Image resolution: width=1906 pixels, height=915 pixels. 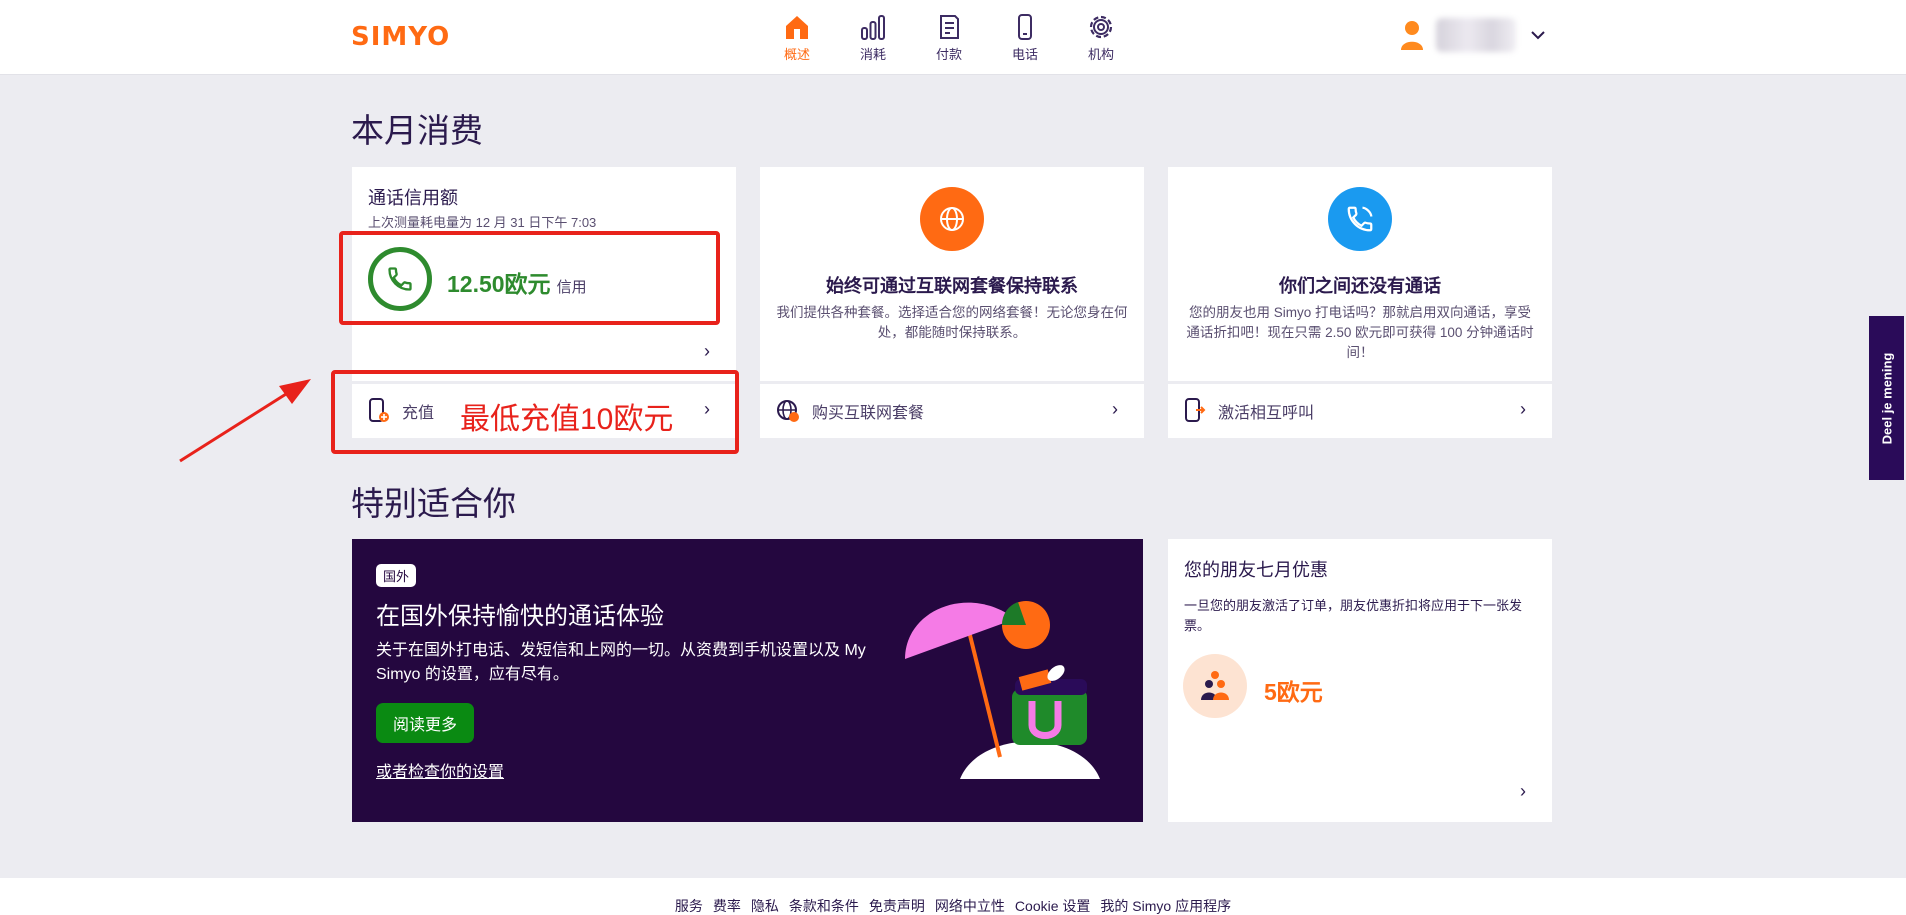 What do you see at coordinates (952, 322) in the screenshot?
I see `internet-text: 我们提供各种套餐。选择适合您的网络套餐！无论您身在何处，都能随时保持联系。` at bounding box center [952, 322].